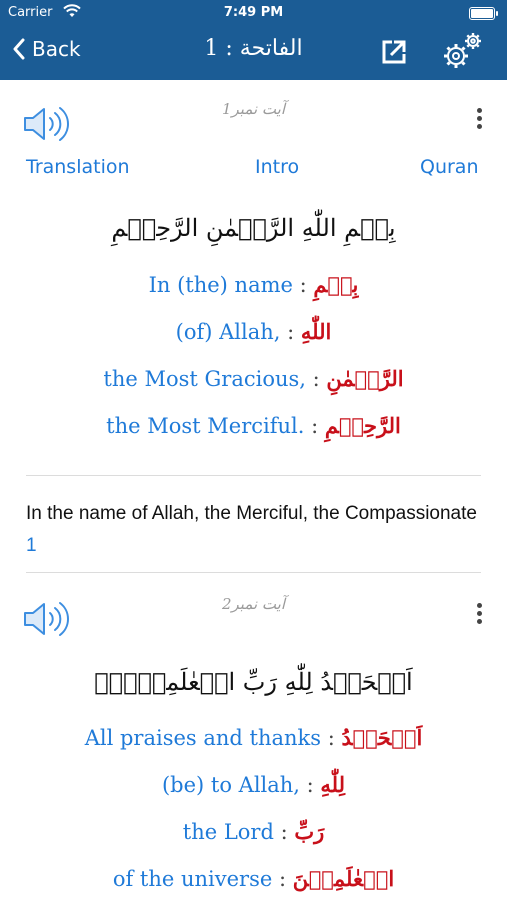  What do you see at coordinates (220, 285) in the screenshot?
I see `word-english: In (the) name` at bounding box center [220, 285].